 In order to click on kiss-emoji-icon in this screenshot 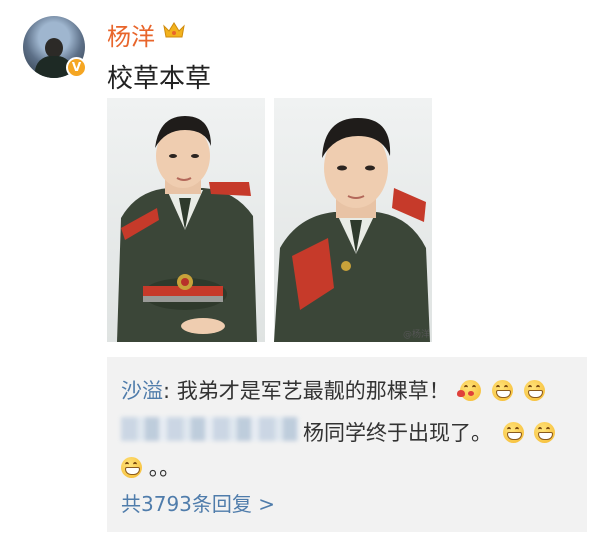, I will do `click(469, 390)`.